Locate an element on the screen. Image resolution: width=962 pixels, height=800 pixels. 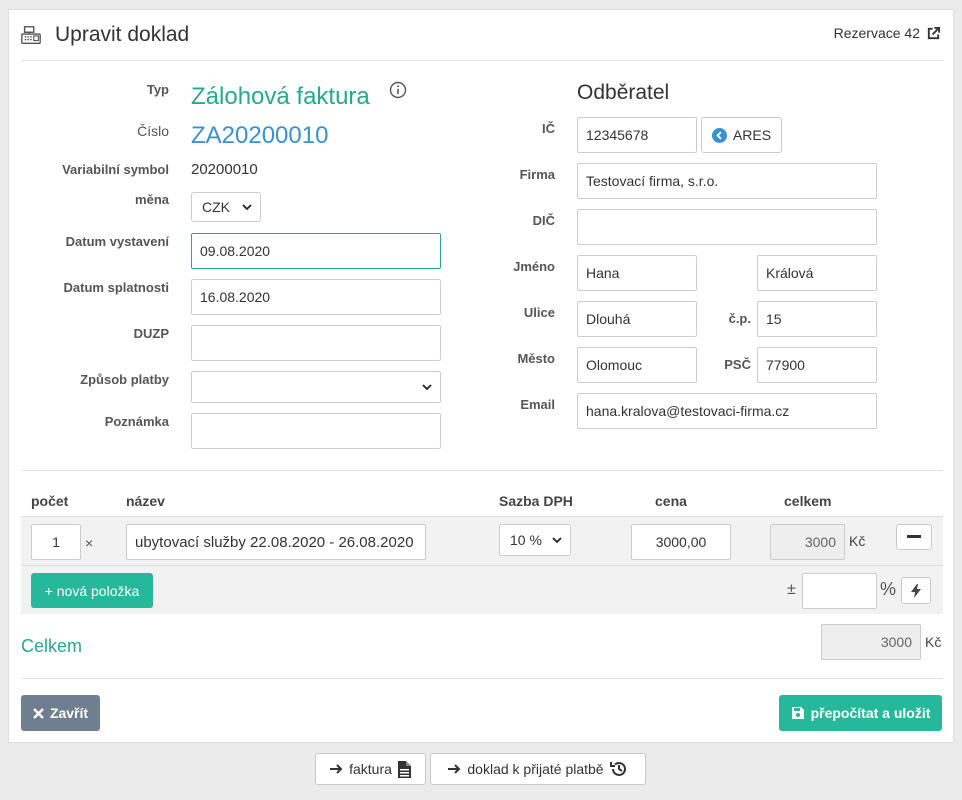
cash-register-icon is located at coordinates (31, 35).